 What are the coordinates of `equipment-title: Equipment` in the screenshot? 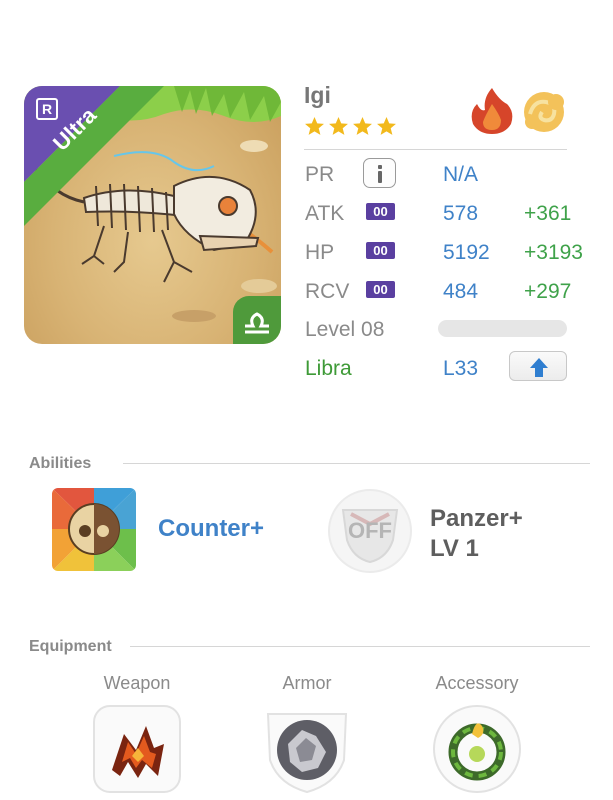 It's located at (70, 646).